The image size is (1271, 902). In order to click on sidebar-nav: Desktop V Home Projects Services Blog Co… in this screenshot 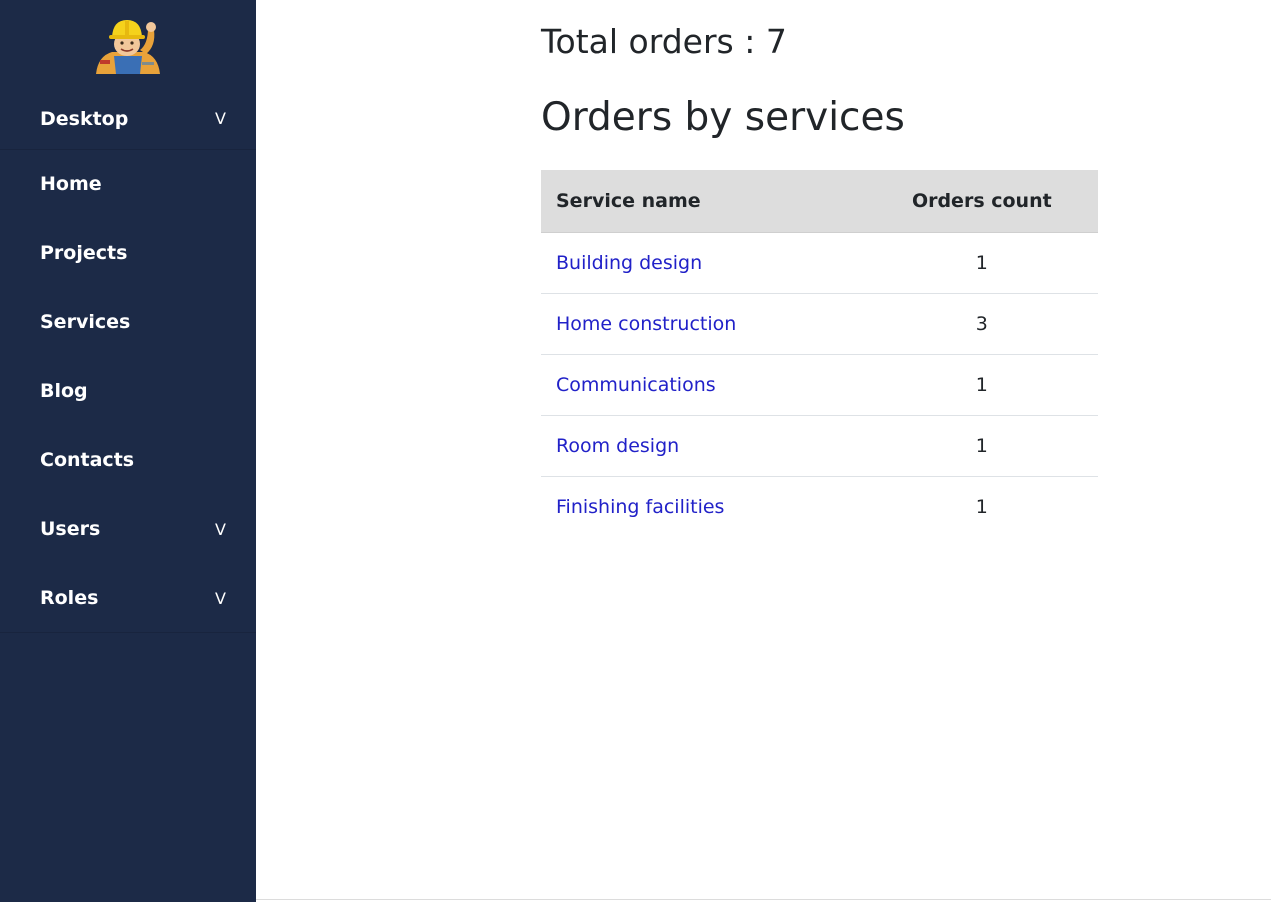, I will do `click(128, 358)`.